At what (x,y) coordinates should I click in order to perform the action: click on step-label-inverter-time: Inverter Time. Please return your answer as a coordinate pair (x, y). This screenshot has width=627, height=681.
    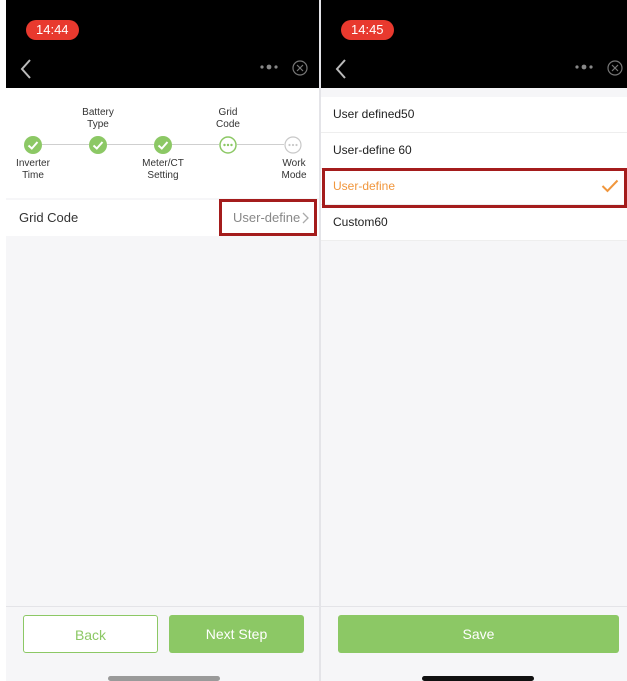
    Looking at the image, I should click on (33, 169).